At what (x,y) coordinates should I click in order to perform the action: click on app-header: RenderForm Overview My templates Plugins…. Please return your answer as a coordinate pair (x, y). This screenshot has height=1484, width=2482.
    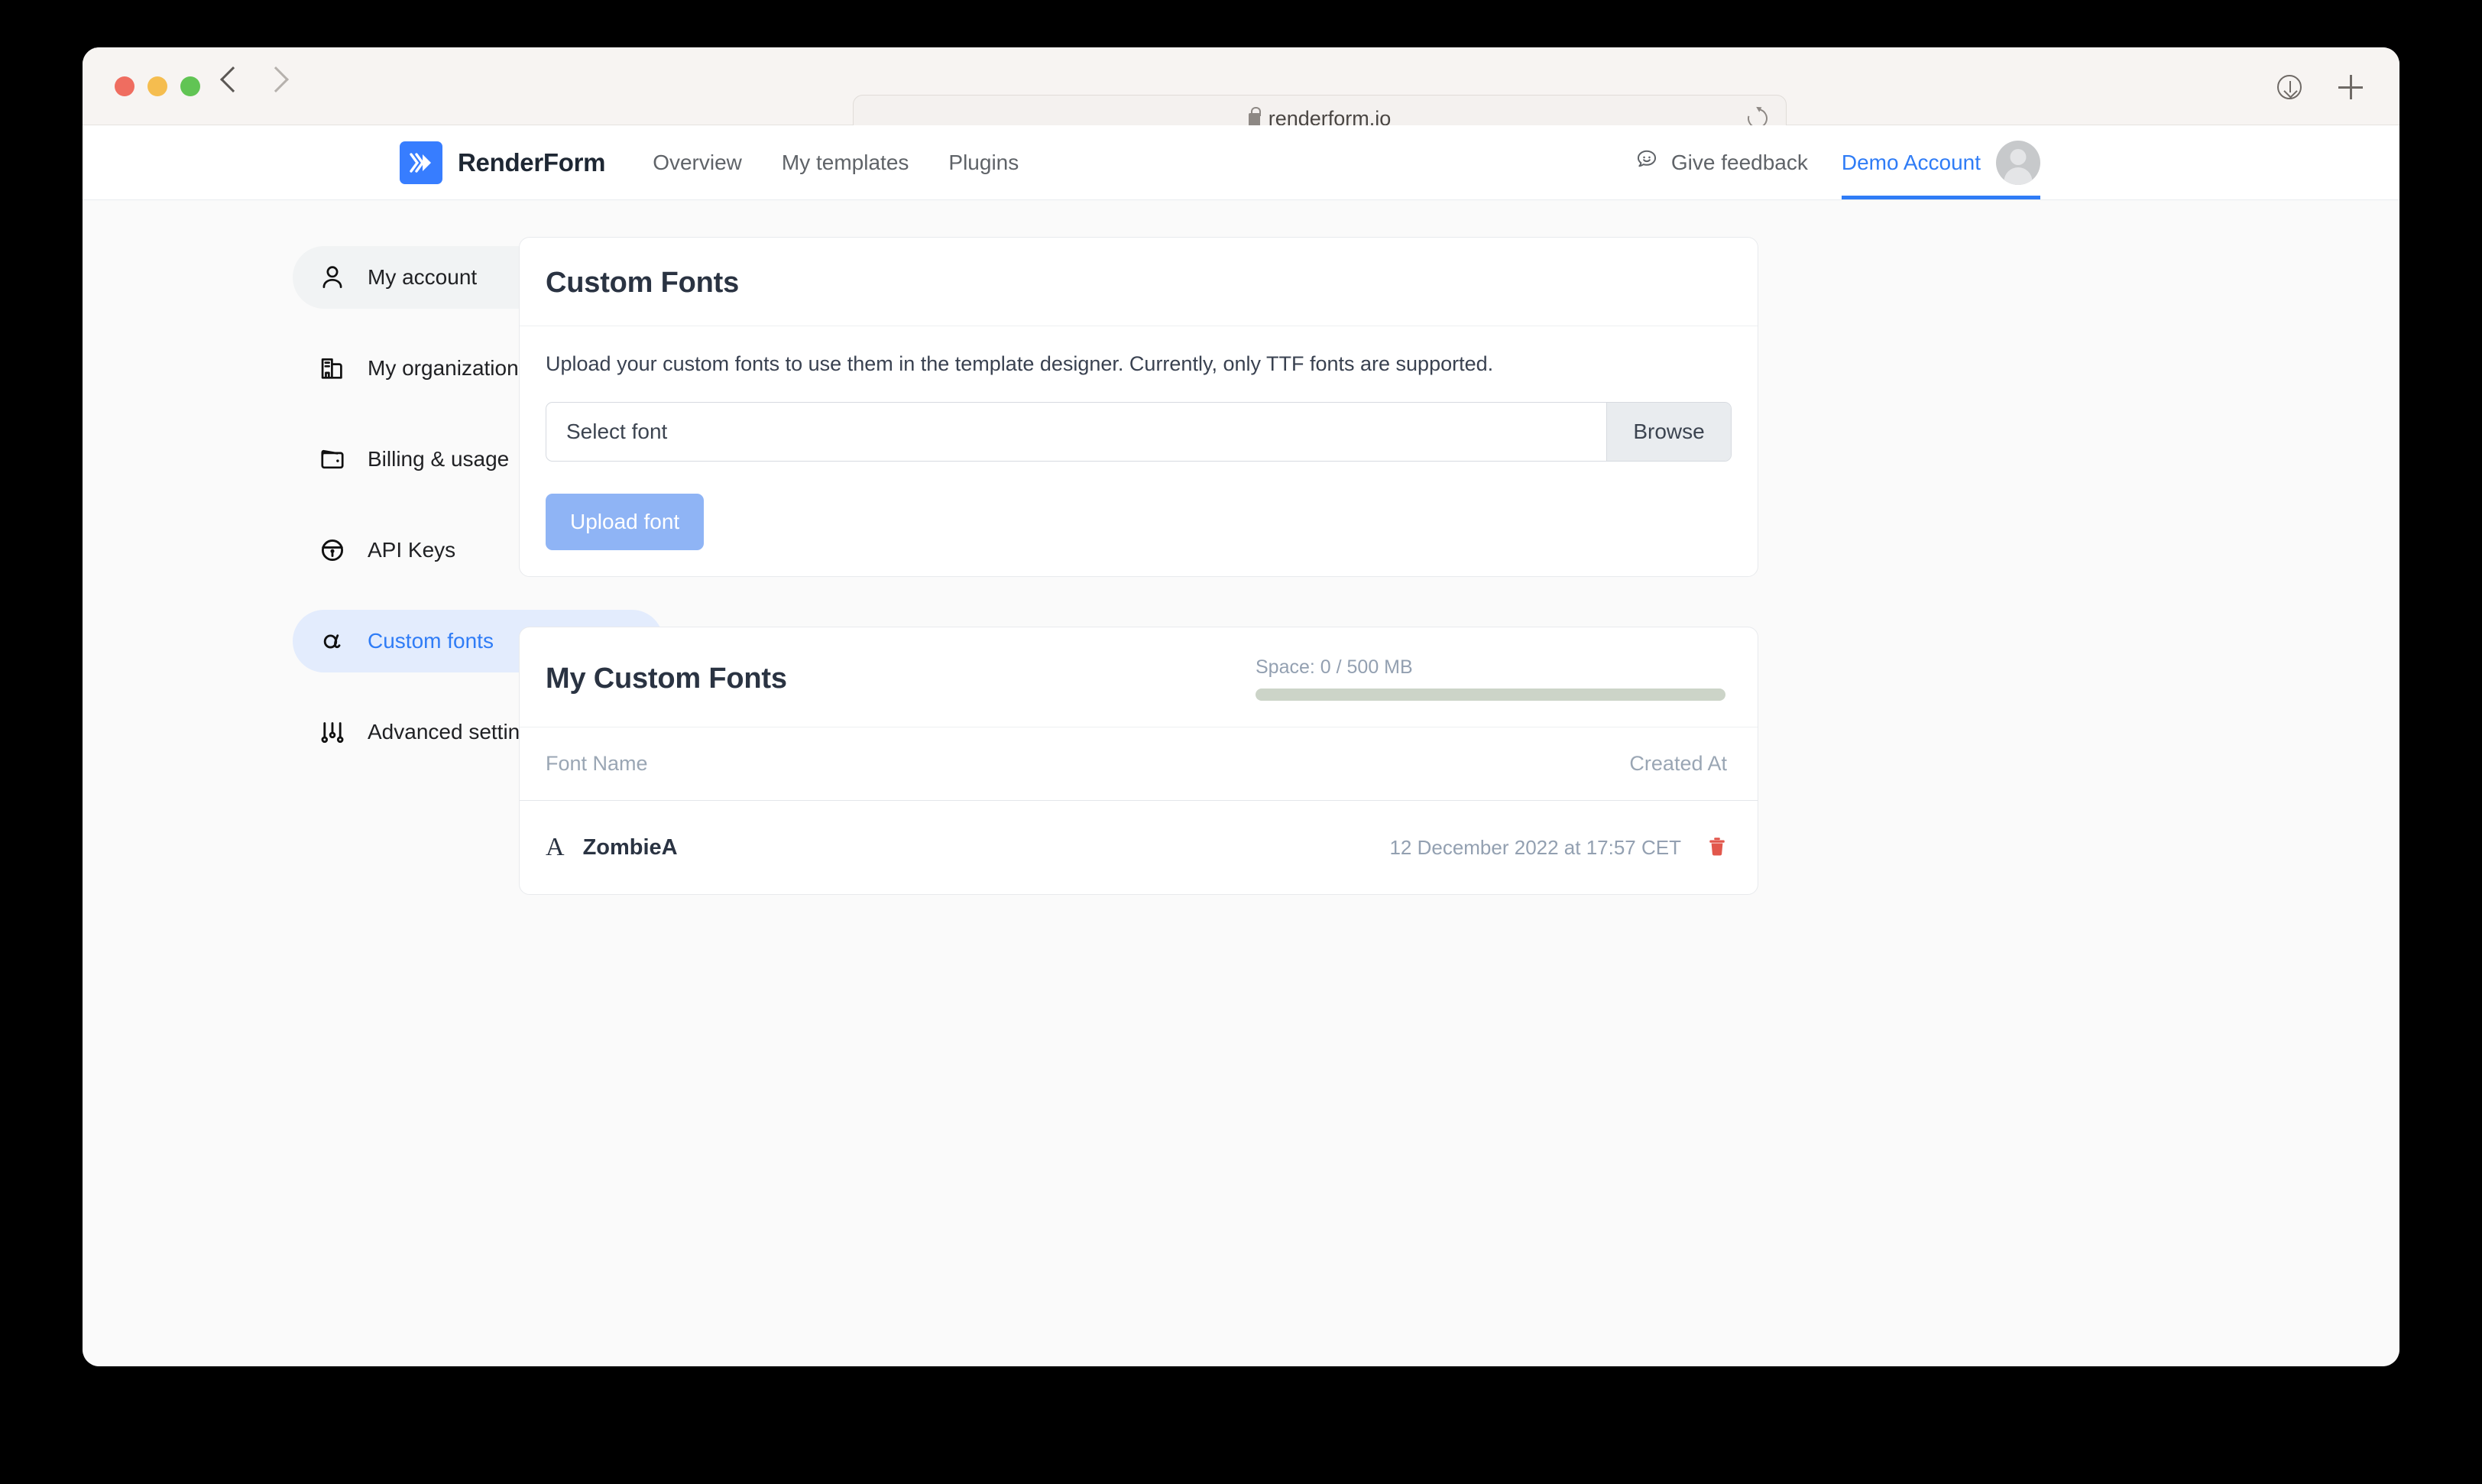
    Looking at the image, I should click on (1241, 163).